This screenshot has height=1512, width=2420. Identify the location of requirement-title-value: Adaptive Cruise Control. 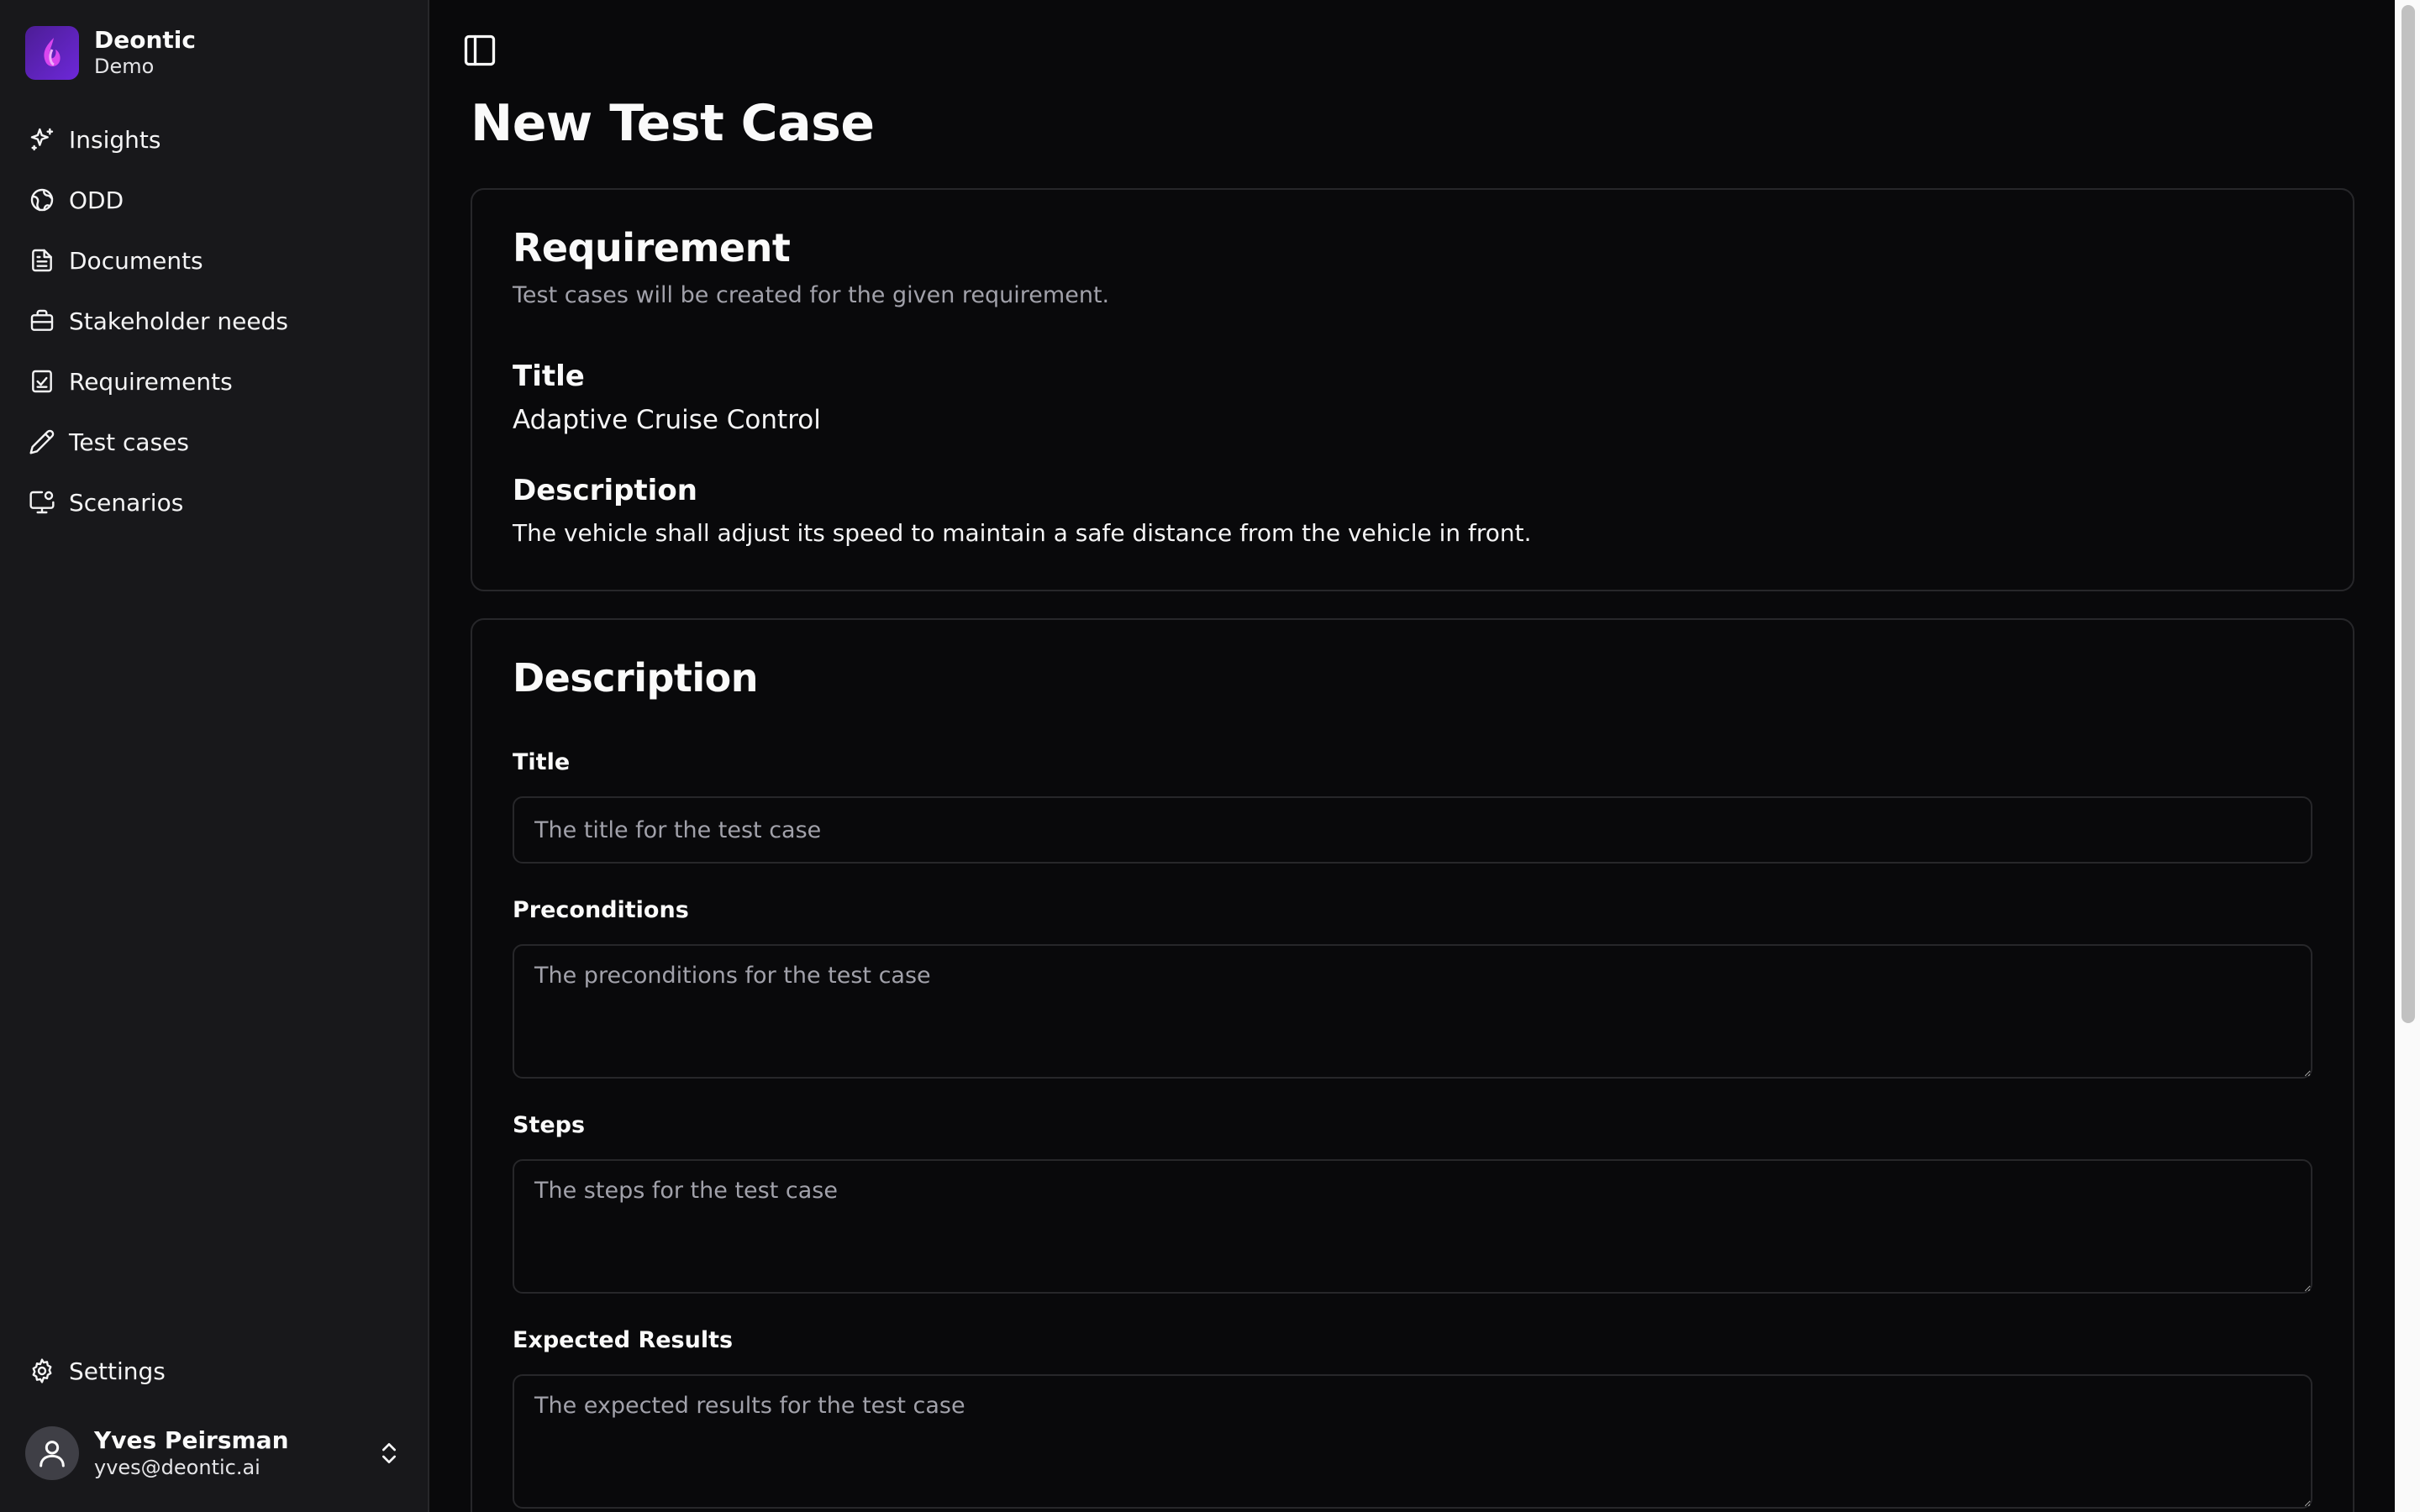
(667, 420).